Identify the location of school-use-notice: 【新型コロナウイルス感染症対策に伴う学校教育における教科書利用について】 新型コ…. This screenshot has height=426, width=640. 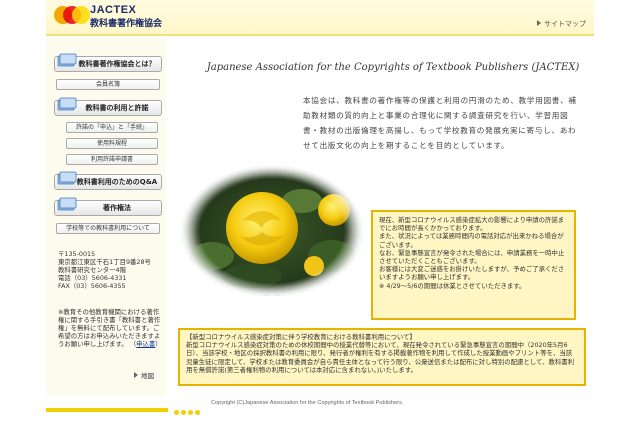
(382, 357).